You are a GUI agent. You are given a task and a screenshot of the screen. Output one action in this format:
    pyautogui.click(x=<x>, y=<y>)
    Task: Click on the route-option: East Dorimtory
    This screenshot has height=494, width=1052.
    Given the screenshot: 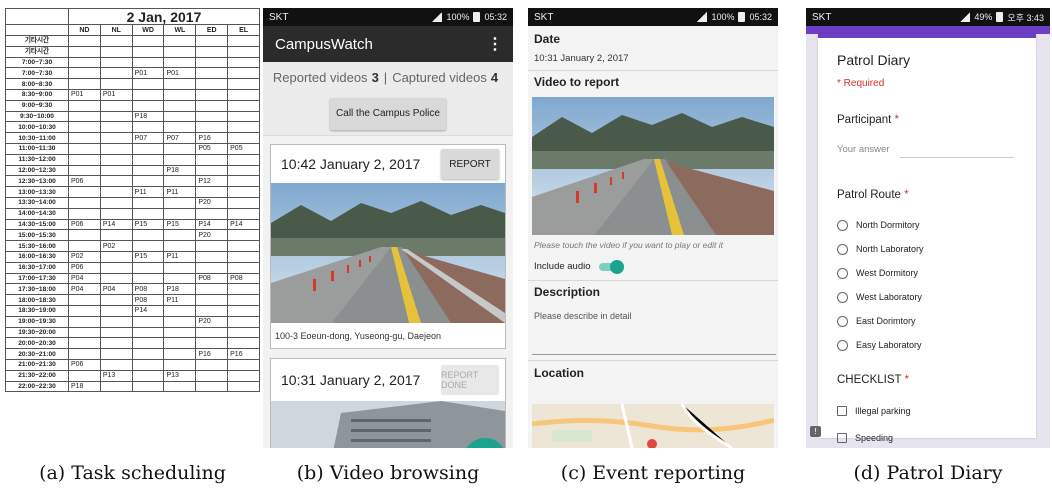 What is the action you would take?
    pyautogui.click(x=880, y=321)
    